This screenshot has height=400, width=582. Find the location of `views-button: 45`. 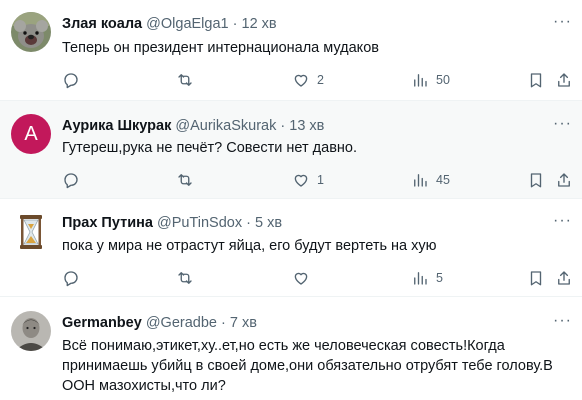

views-button: 45 is located at coordinates (430, 180).